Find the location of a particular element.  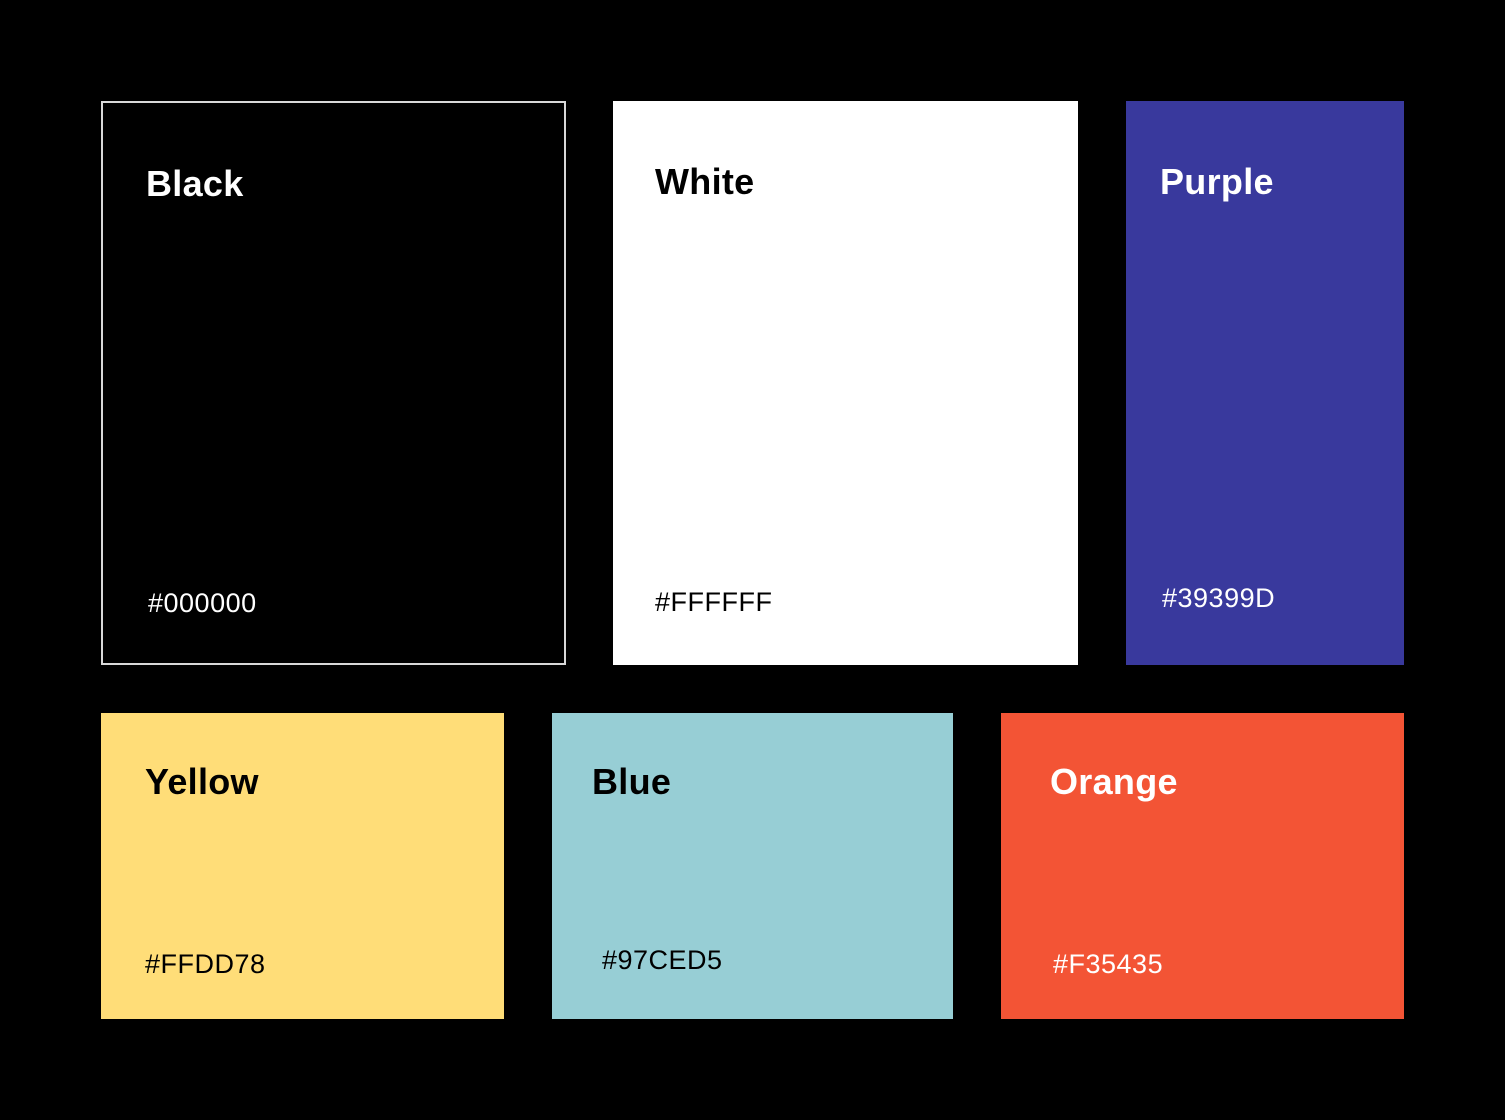

swatch-hex: #FFDD78 is located at coordinates (205, 964).